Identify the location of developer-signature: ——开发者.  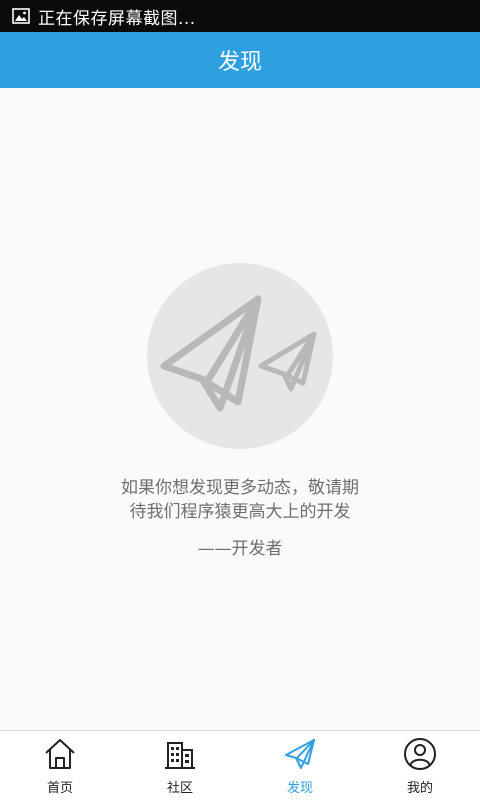
(240, 549).